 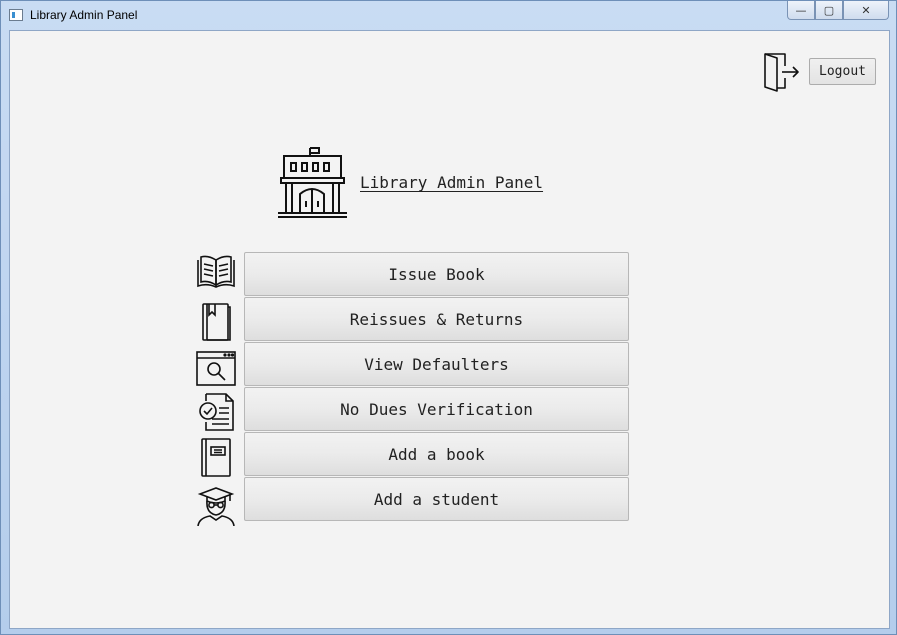 What do you see at coordinates (436, 499) in the screenshot?
I see `add-student-button: Add a student` at bounding box center [436, 499].